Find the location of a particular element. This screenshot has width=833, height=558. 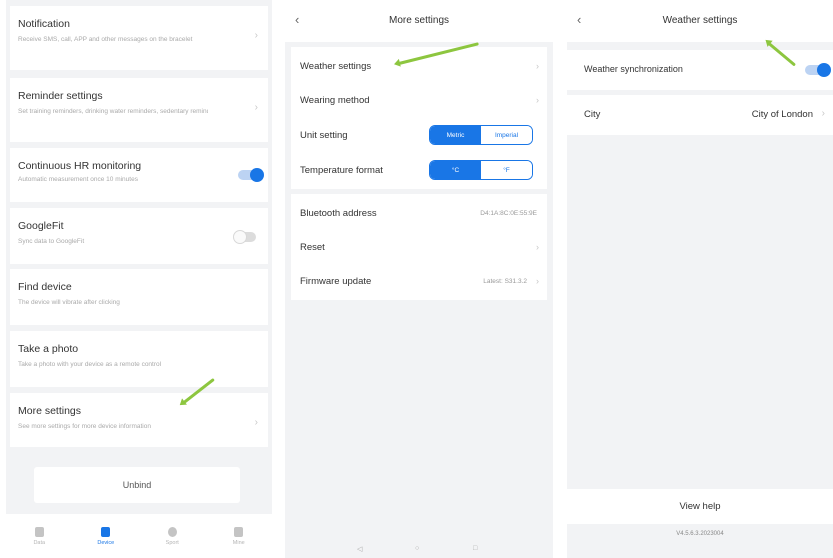

nav-home-icon: ○ is located at coordinates (417, 548).